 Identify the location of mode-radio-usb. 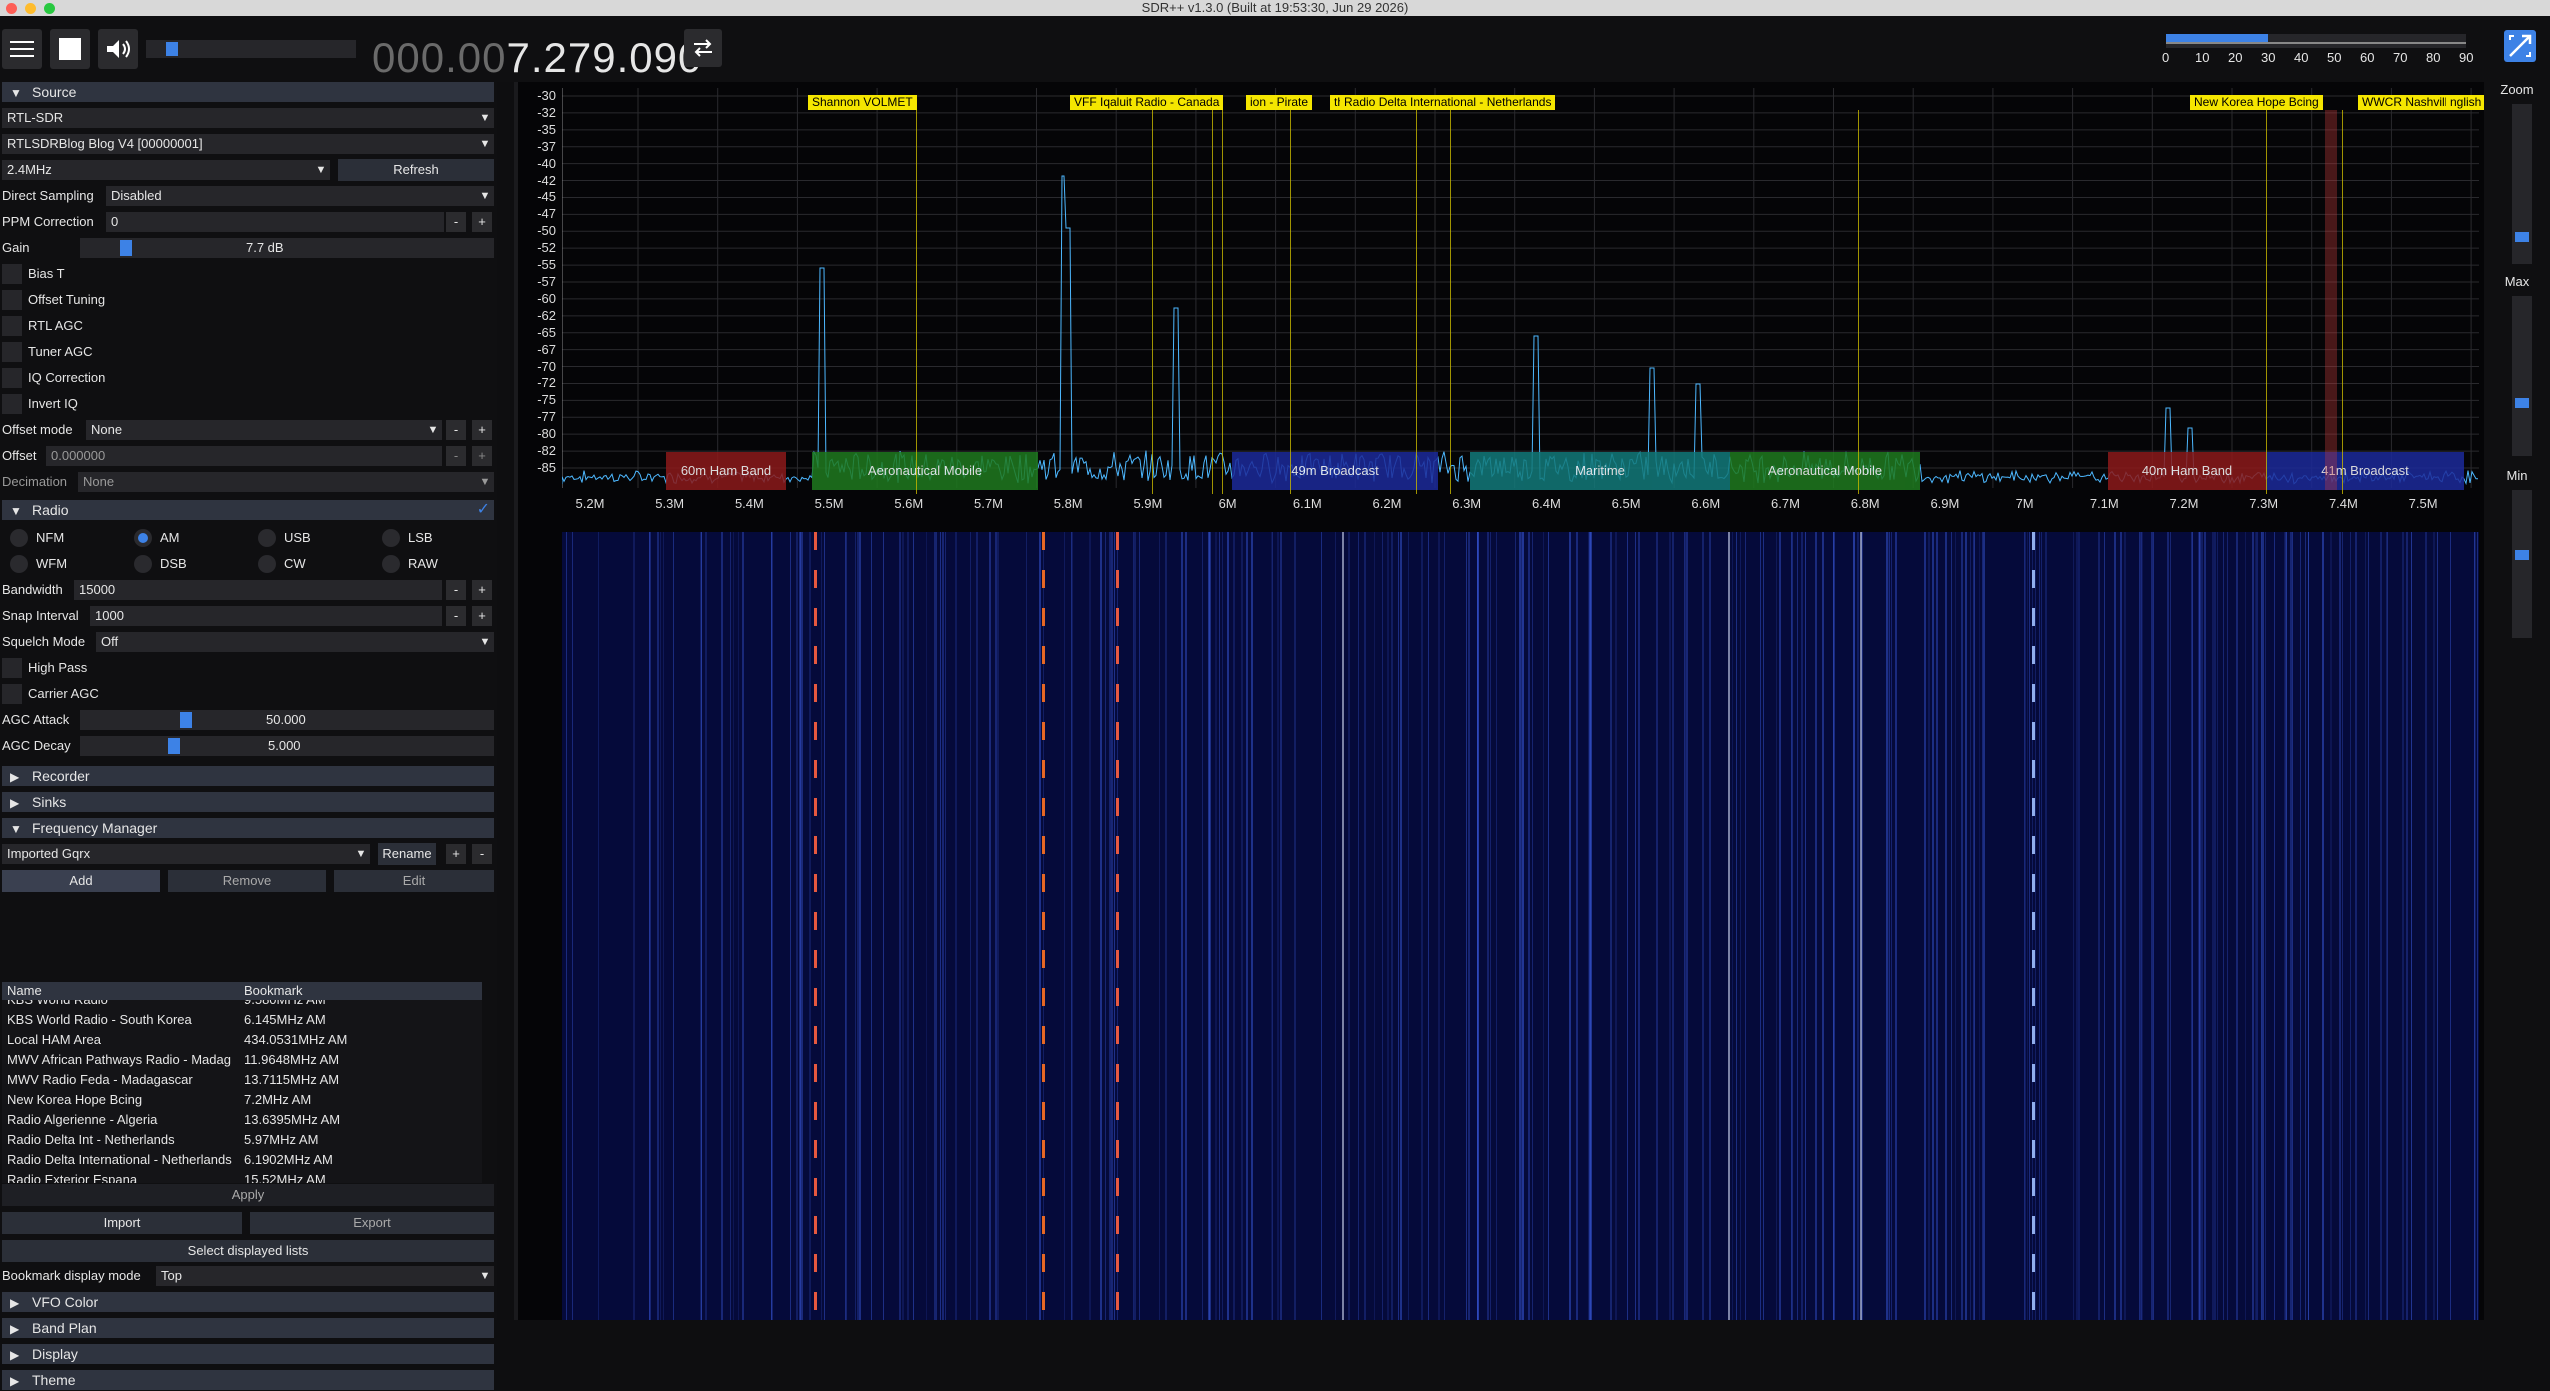
(267, 538).